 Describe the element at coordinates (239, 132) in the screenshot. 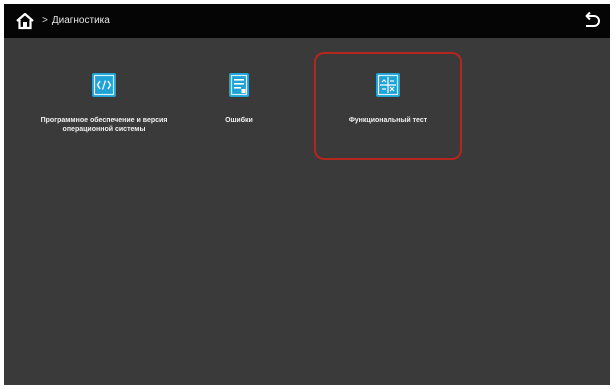

I see `tile-errors: Ошибки` at that location.